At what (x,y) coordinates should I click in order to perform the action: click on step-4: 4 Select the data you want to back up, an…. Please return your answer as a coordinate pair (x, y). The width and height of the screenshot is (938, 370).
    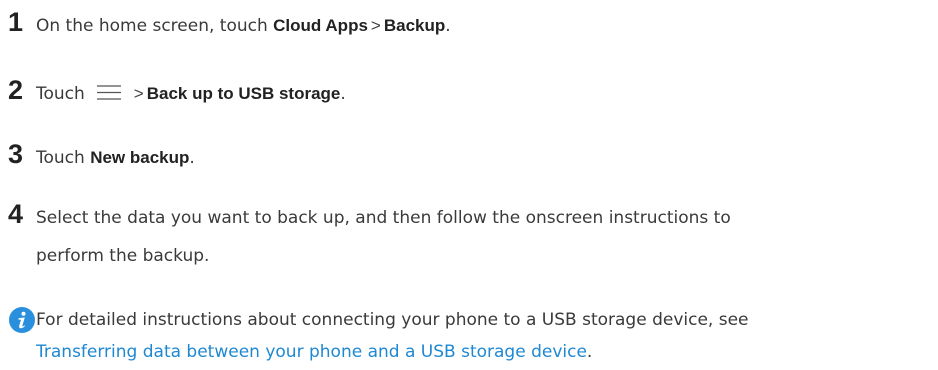
    Looking at the image, I should click on (369, 216).